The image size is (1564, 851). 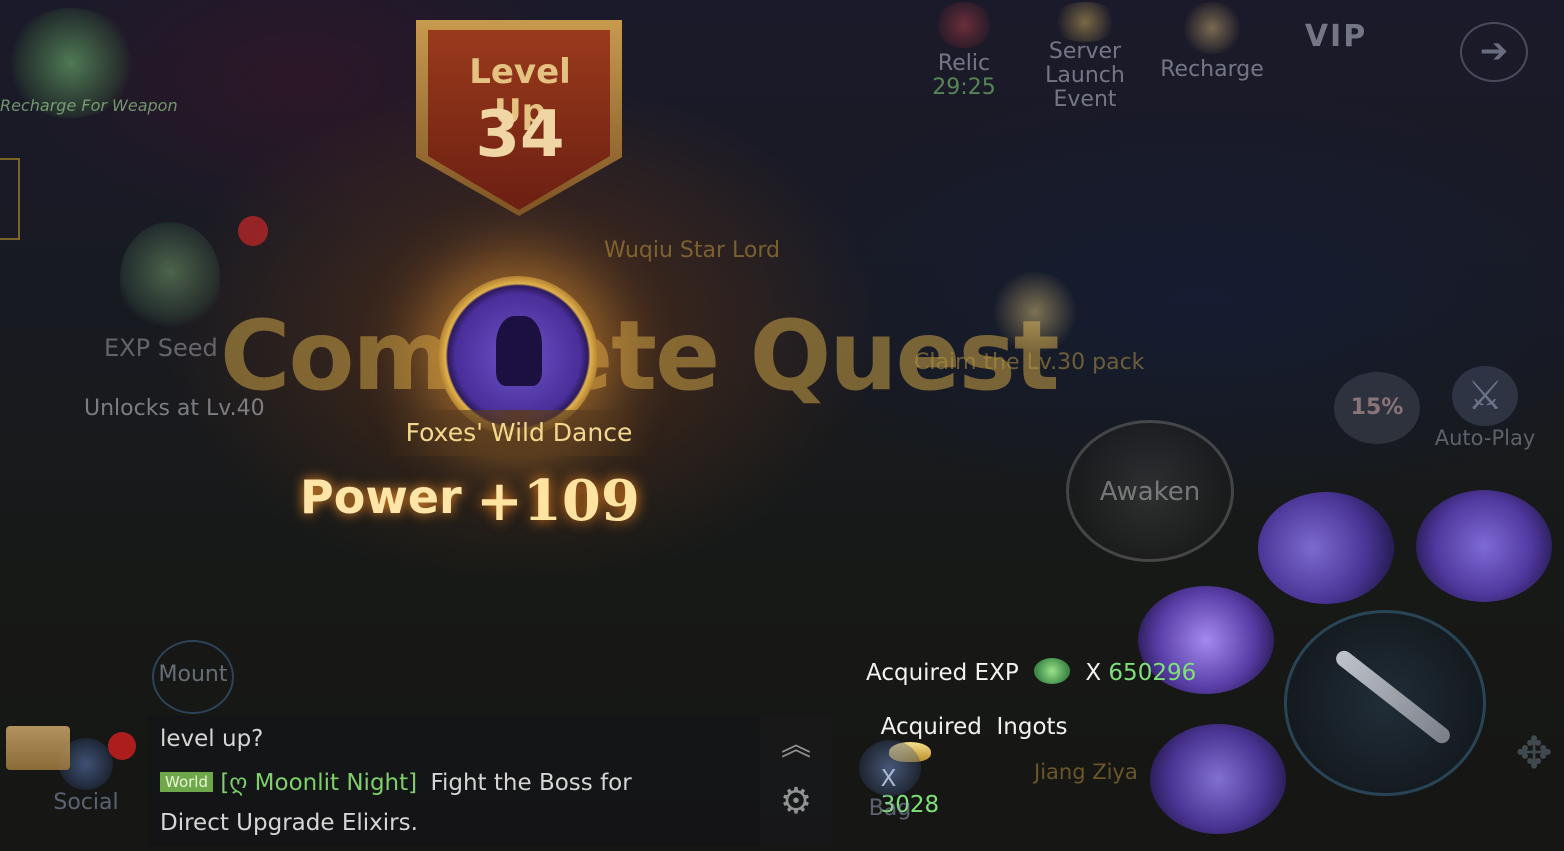 I want to click on awaken-label: Awaken, so click(x=1150, y=492).